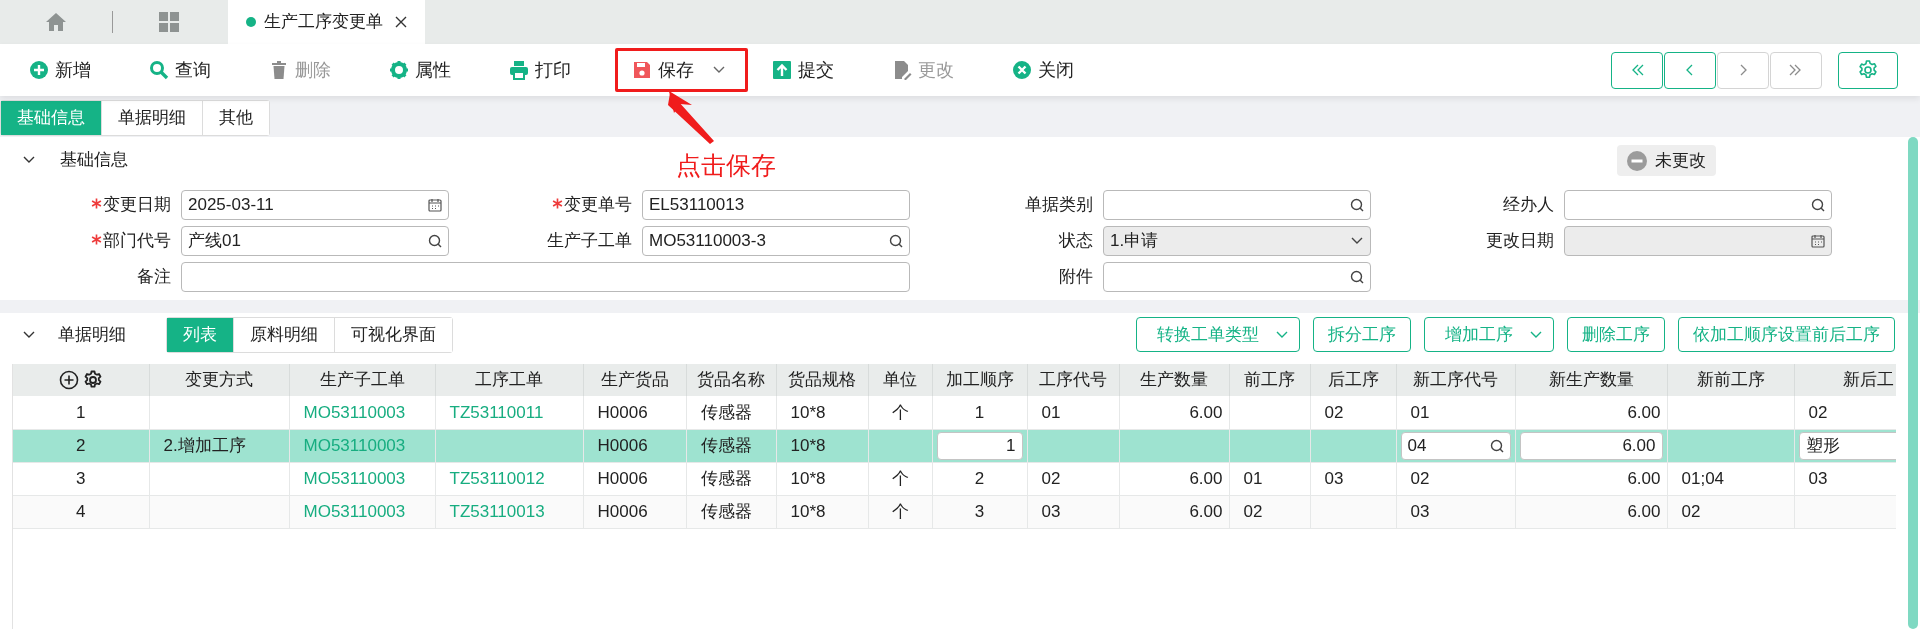 This screenshot has width=1920, height=629. What do you see at coordinates (776, 205) in the screenshot?
I see `input-field: EL53110013` at bounding box center [776, 205].